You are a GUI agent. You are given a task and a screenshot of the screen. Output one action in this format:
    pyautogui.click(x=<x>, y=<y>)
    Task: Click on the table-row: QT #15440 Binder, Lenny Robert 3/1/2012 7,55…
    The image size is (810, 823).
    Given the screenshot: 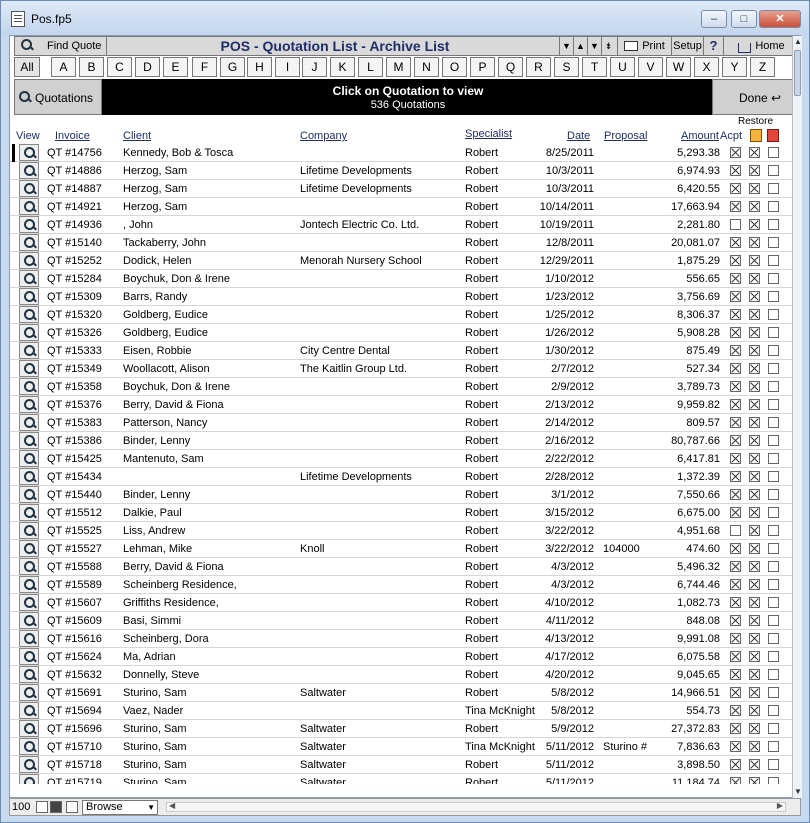 What is the action you would take?
    pyautogui.click(x=405, y=495)
    